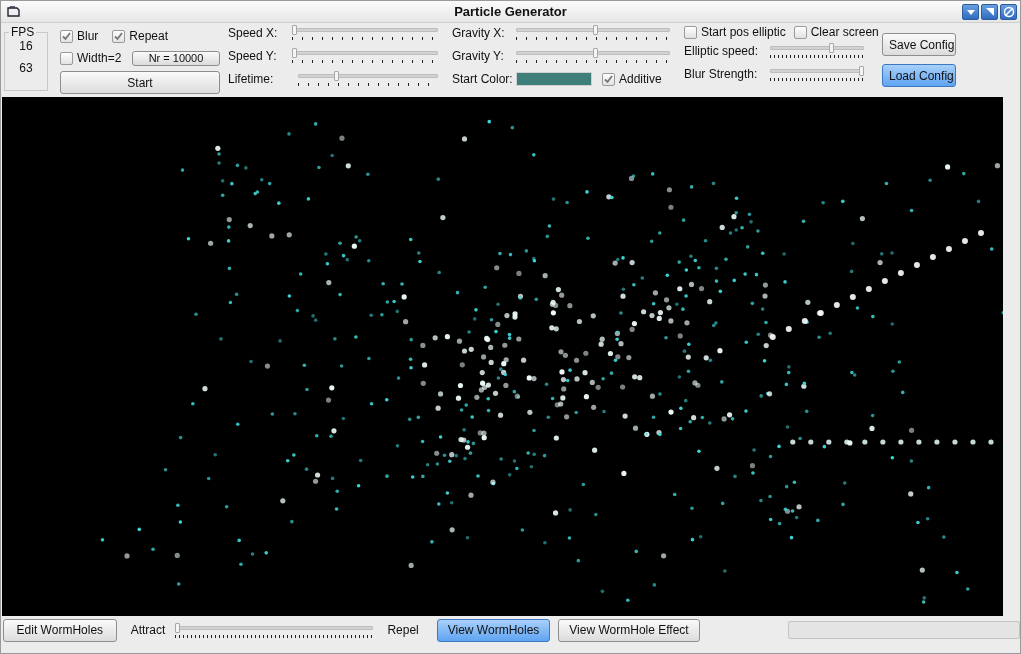 The height and width of the screenshot is (654, 1021). I want to click on close-button, so click(1008, 11).